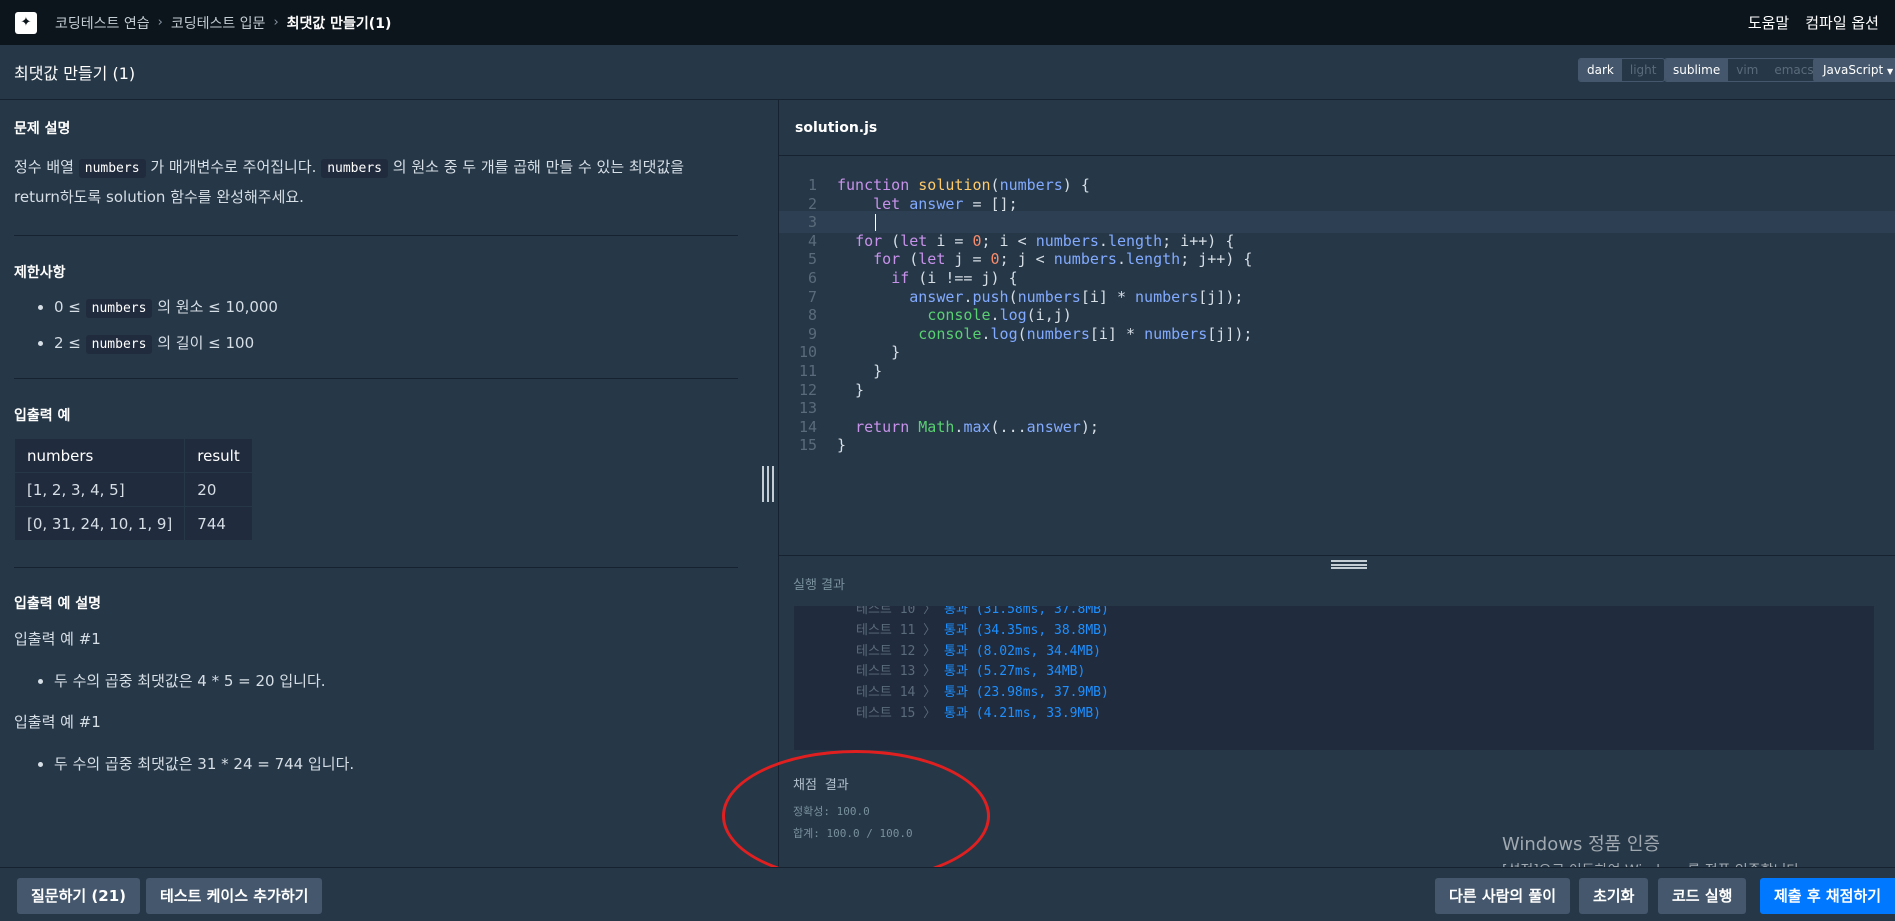  Describe the element at coordinates (394, 681) in the screenshot. I see `list-item: 두 수의 곱중 최댓값은 4 * 5 = 20 입니다.` at that location.